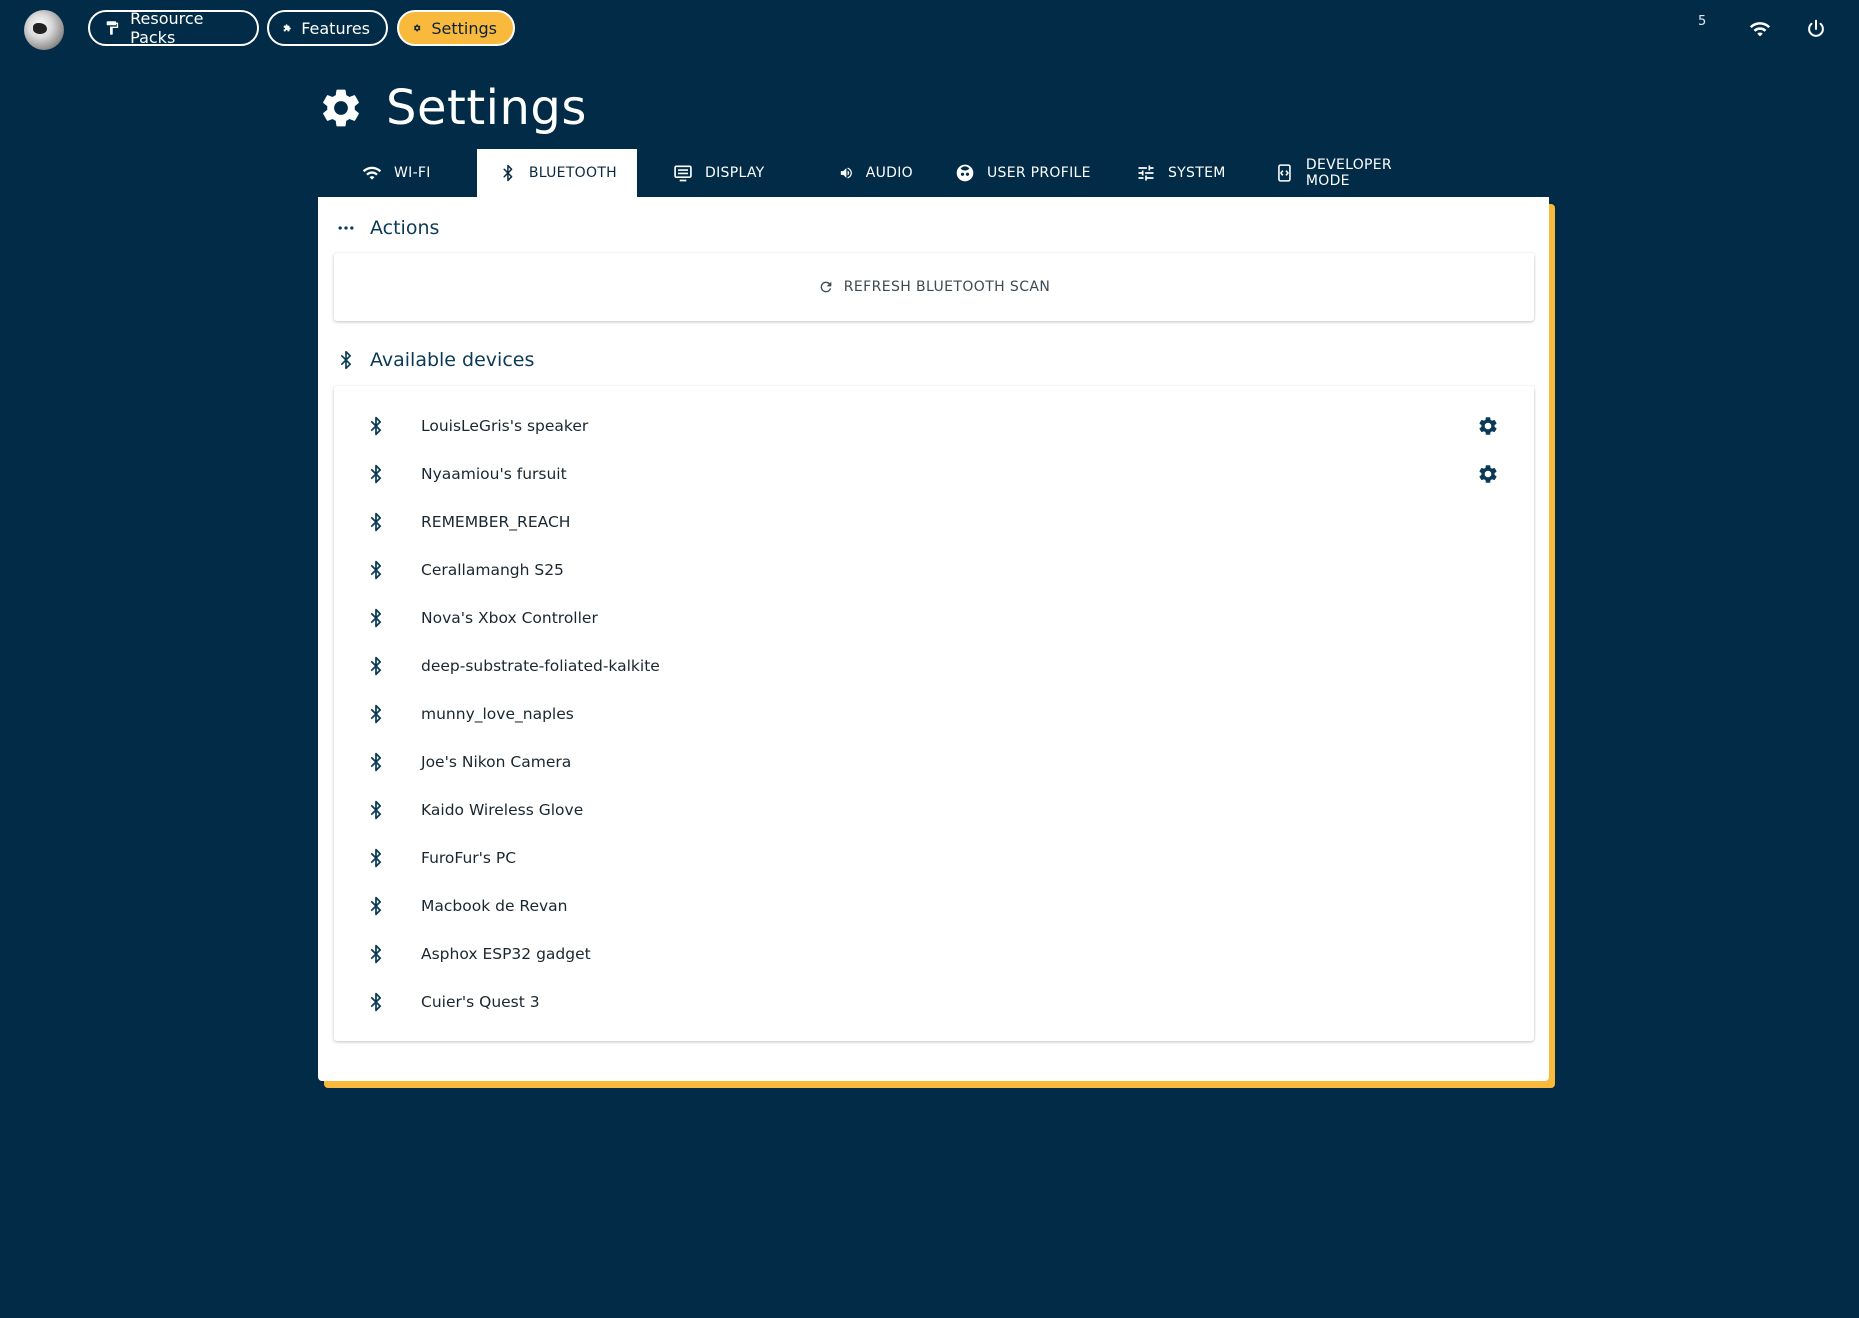 The image size is (1859, 1318). I want to click on face-icon, so click(965, 173).